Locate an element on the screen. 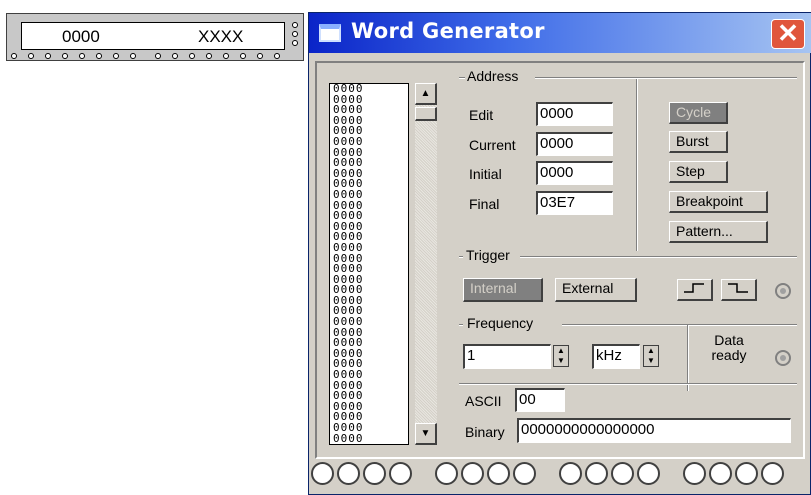  data-ready-indicator is located at coordinates (783, 358).